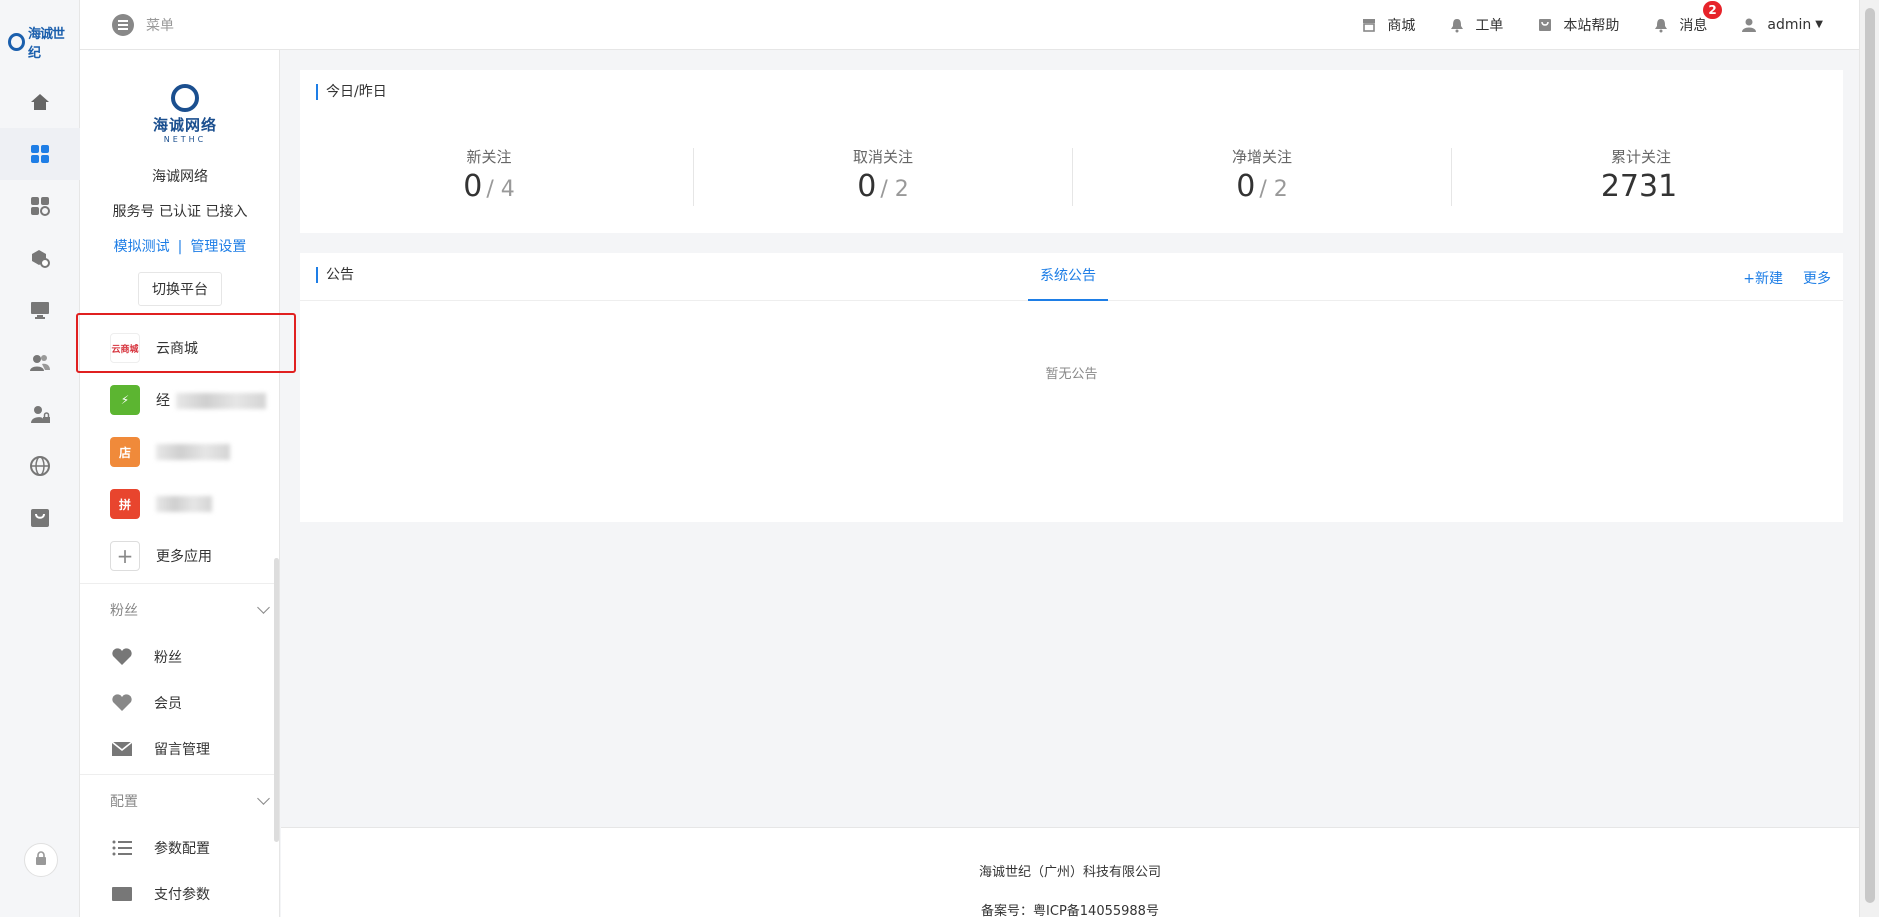 The height and width of the screenshot is (917, 1879). Describe the element at coordinates (125, 504) in the screenshot. I see `group-buy-icon: 拼` at that location.